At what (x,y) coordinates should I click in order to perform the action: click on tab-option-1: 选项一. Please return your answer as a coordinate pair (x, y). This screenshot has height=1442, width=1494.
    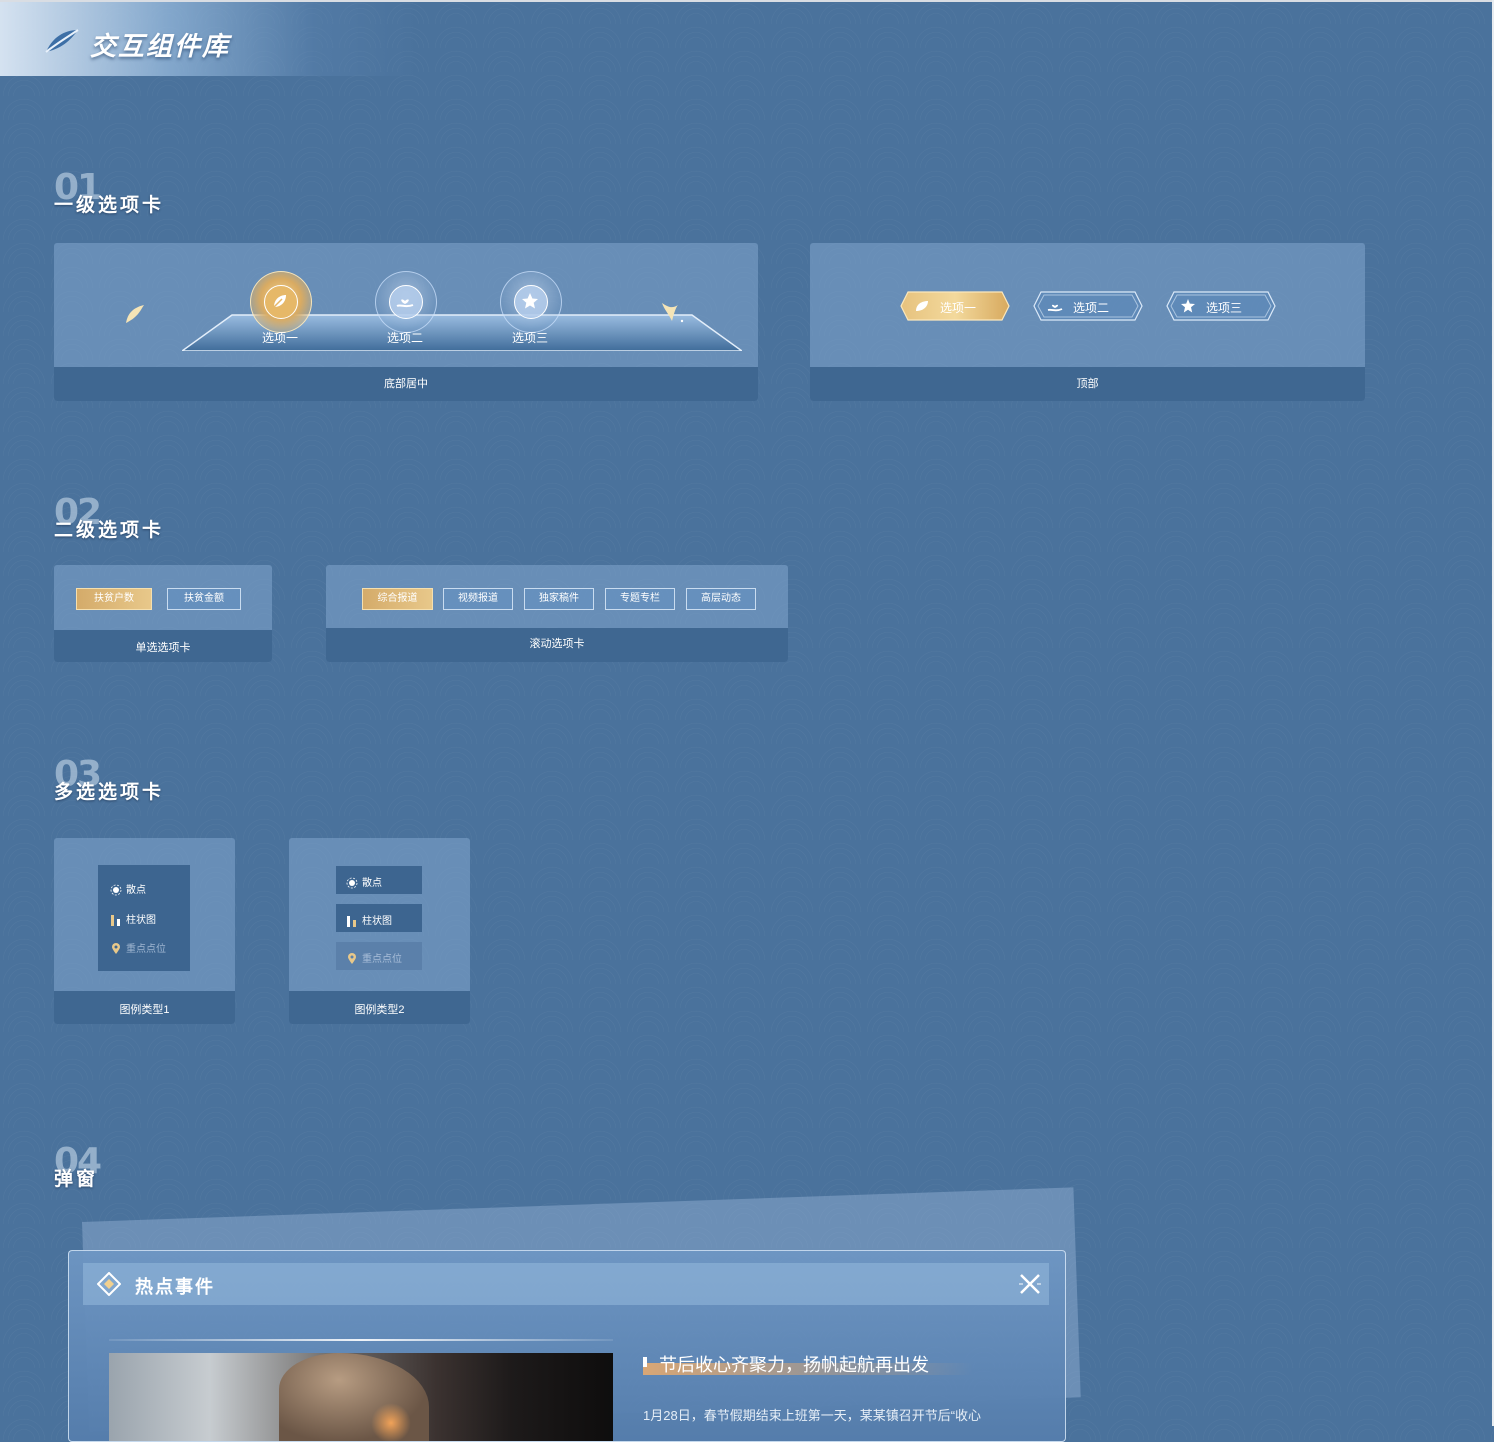
    Looking at the image, I should click on (280, 306).